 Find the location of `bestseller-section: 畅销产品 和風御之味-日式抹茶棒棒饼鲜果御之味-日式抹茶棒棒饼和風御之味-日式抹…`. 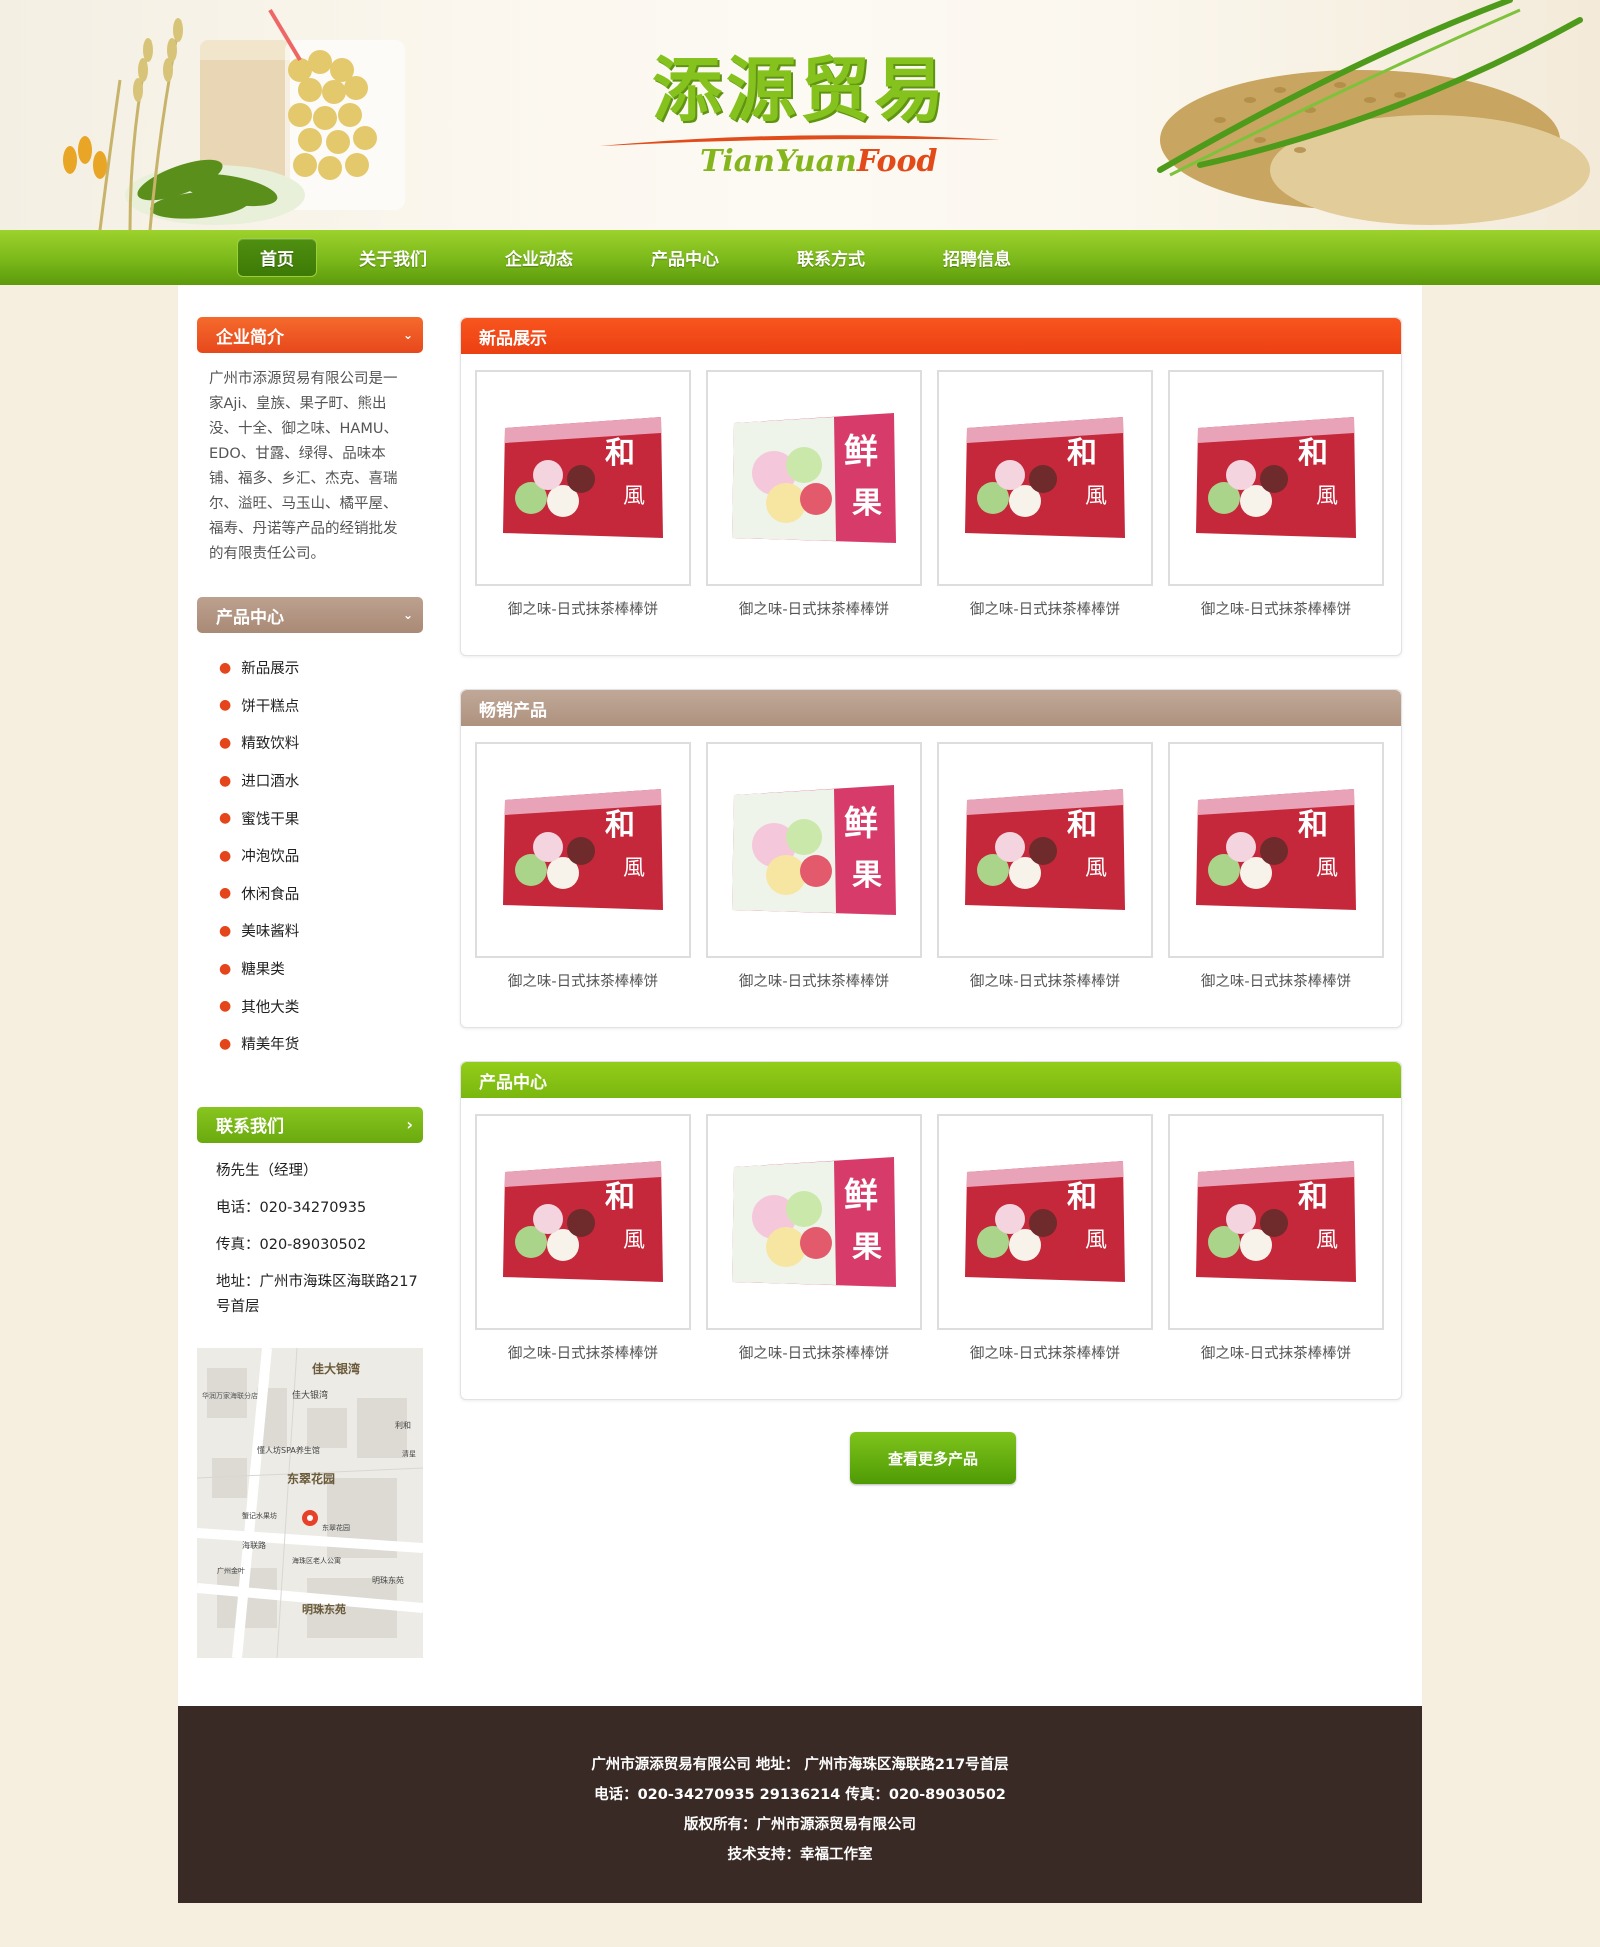

bestseller-section: 畅销产品 和風御之味-日式抹茶棒棒饼鲜果御之味-日式抹茶棒棒饼和風御之味-日式抹… is located at coordinates (931, 858).